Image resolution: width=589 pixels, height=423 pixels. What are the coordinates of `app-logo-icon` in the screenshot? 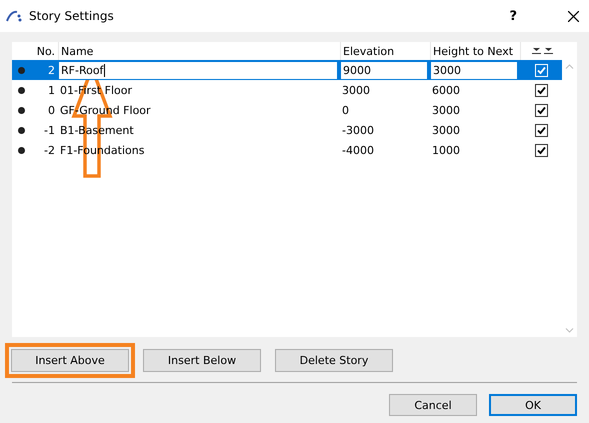 It's located at (14, 16).